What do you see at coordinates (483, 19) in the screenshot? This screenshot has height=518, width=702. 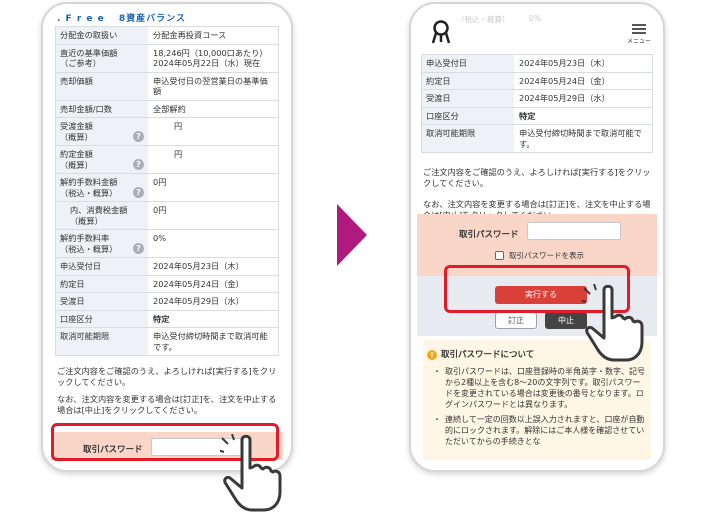 I see `partial-row-label: （税込・概算）` at bounding box center [483, 19].